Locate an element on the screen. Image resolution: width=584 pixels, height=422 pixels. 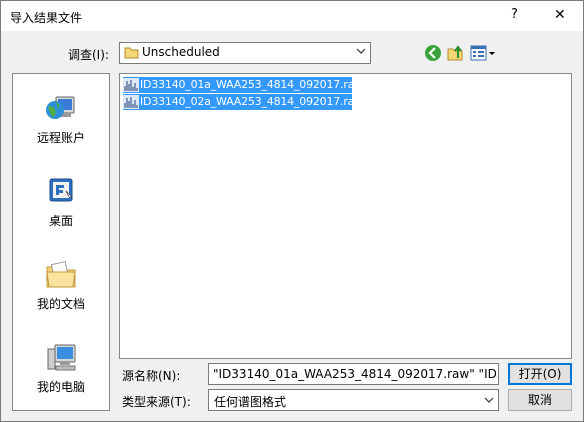
back-icon is located at coordinates (433, 53).